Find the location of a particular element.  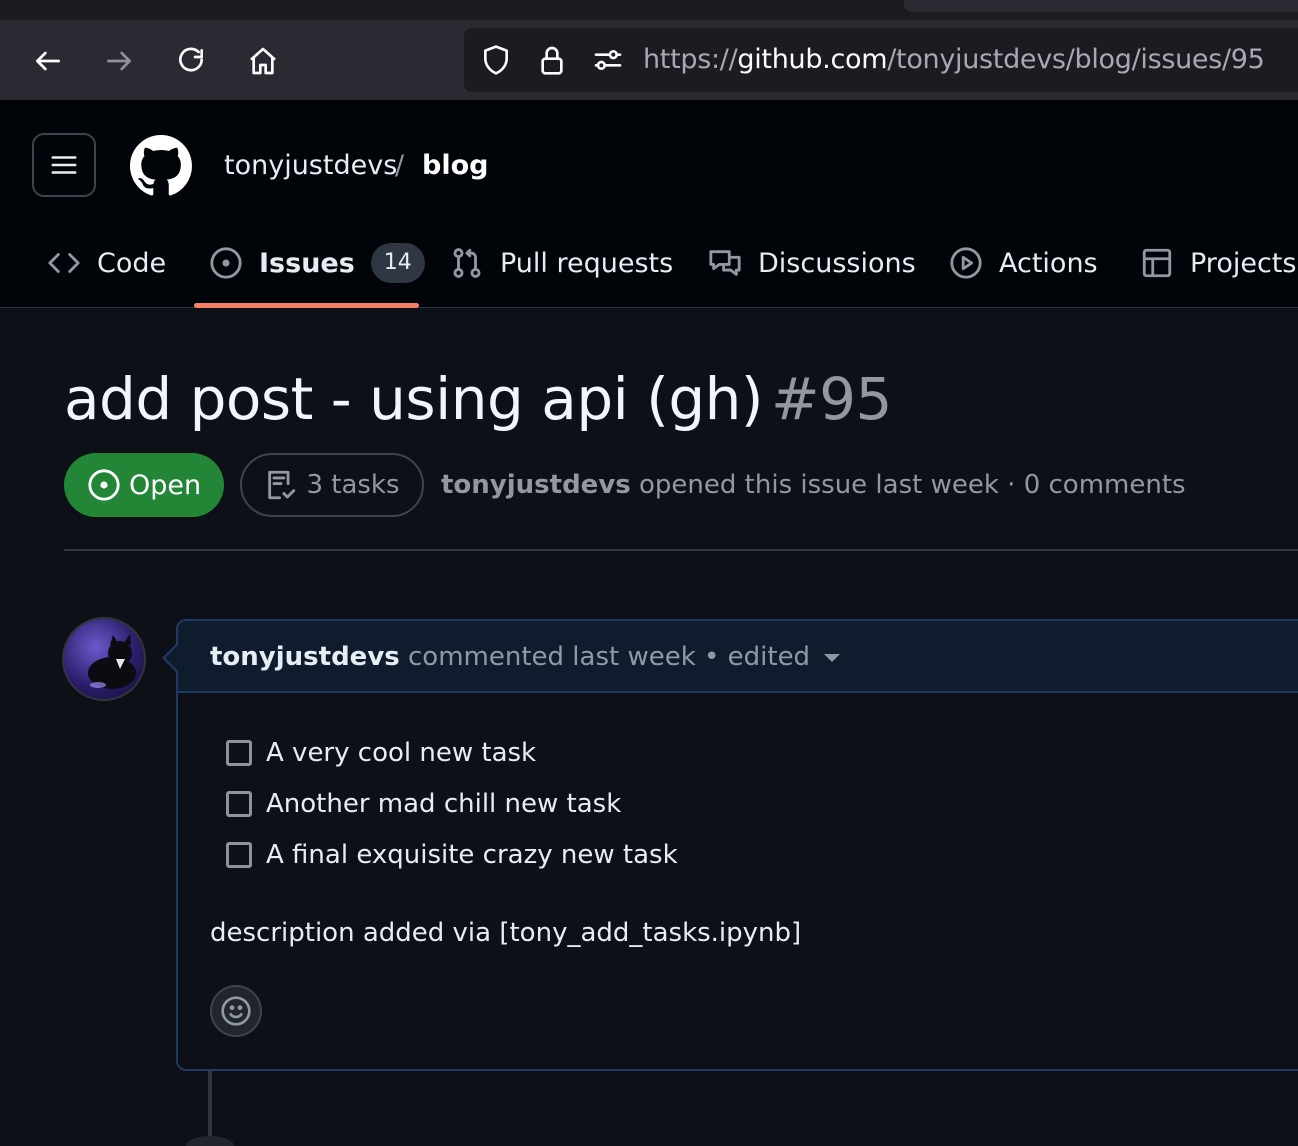

tab-discussions-label: Discussions is located at coordinates (837, 263).